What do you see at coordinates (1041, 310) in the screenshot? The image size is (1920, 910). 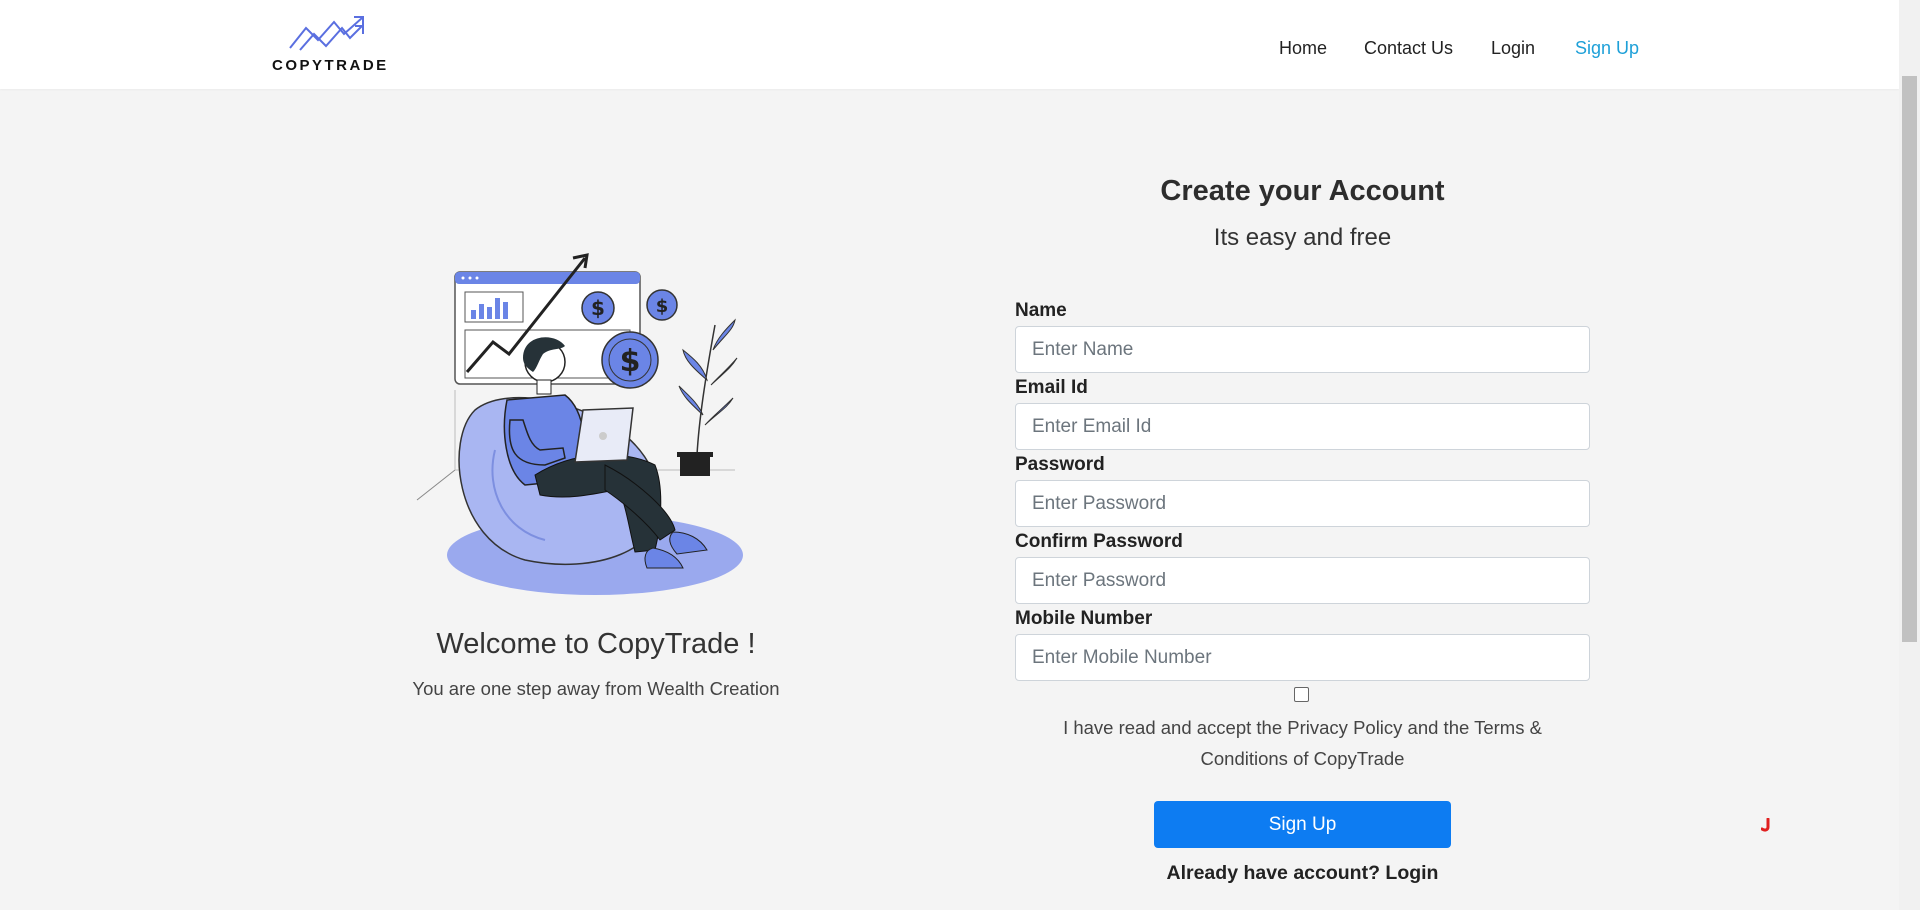 I see `name-label: Name` at bounding box center [1041, 310].